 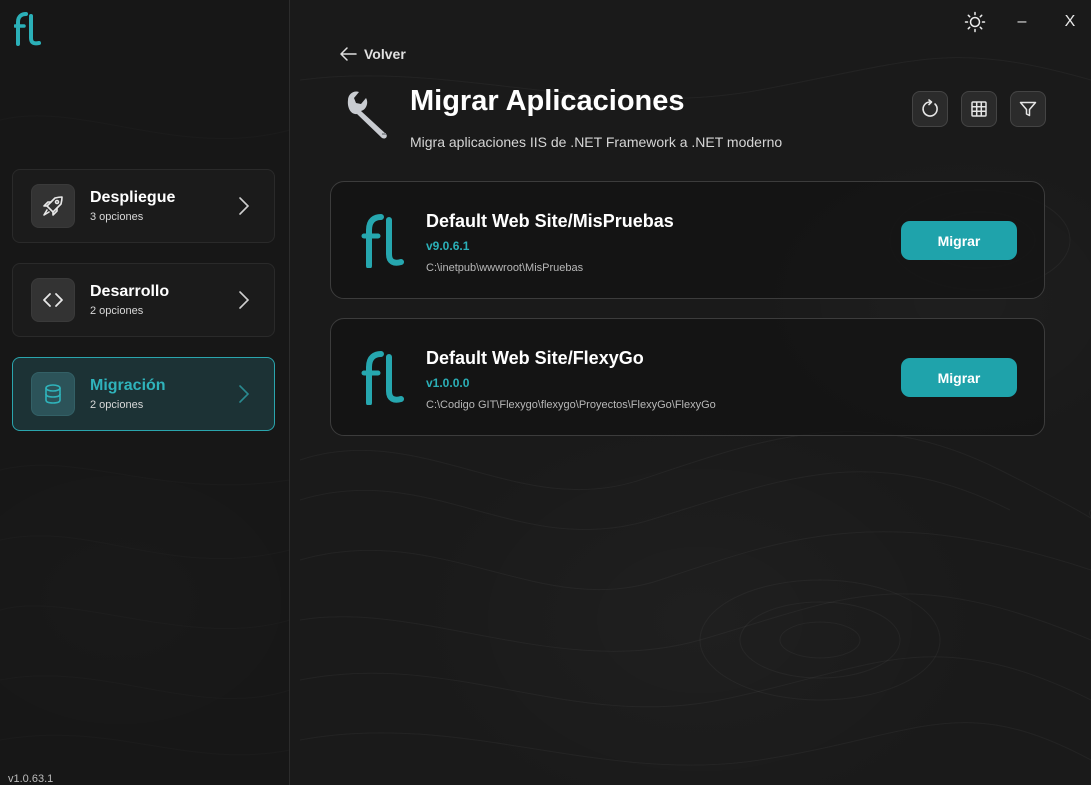 What do you see at coordinates (448, 383) in the screenshot?
I see `app-version-label: v1.0.0.0` at bounding box center [448, 383].